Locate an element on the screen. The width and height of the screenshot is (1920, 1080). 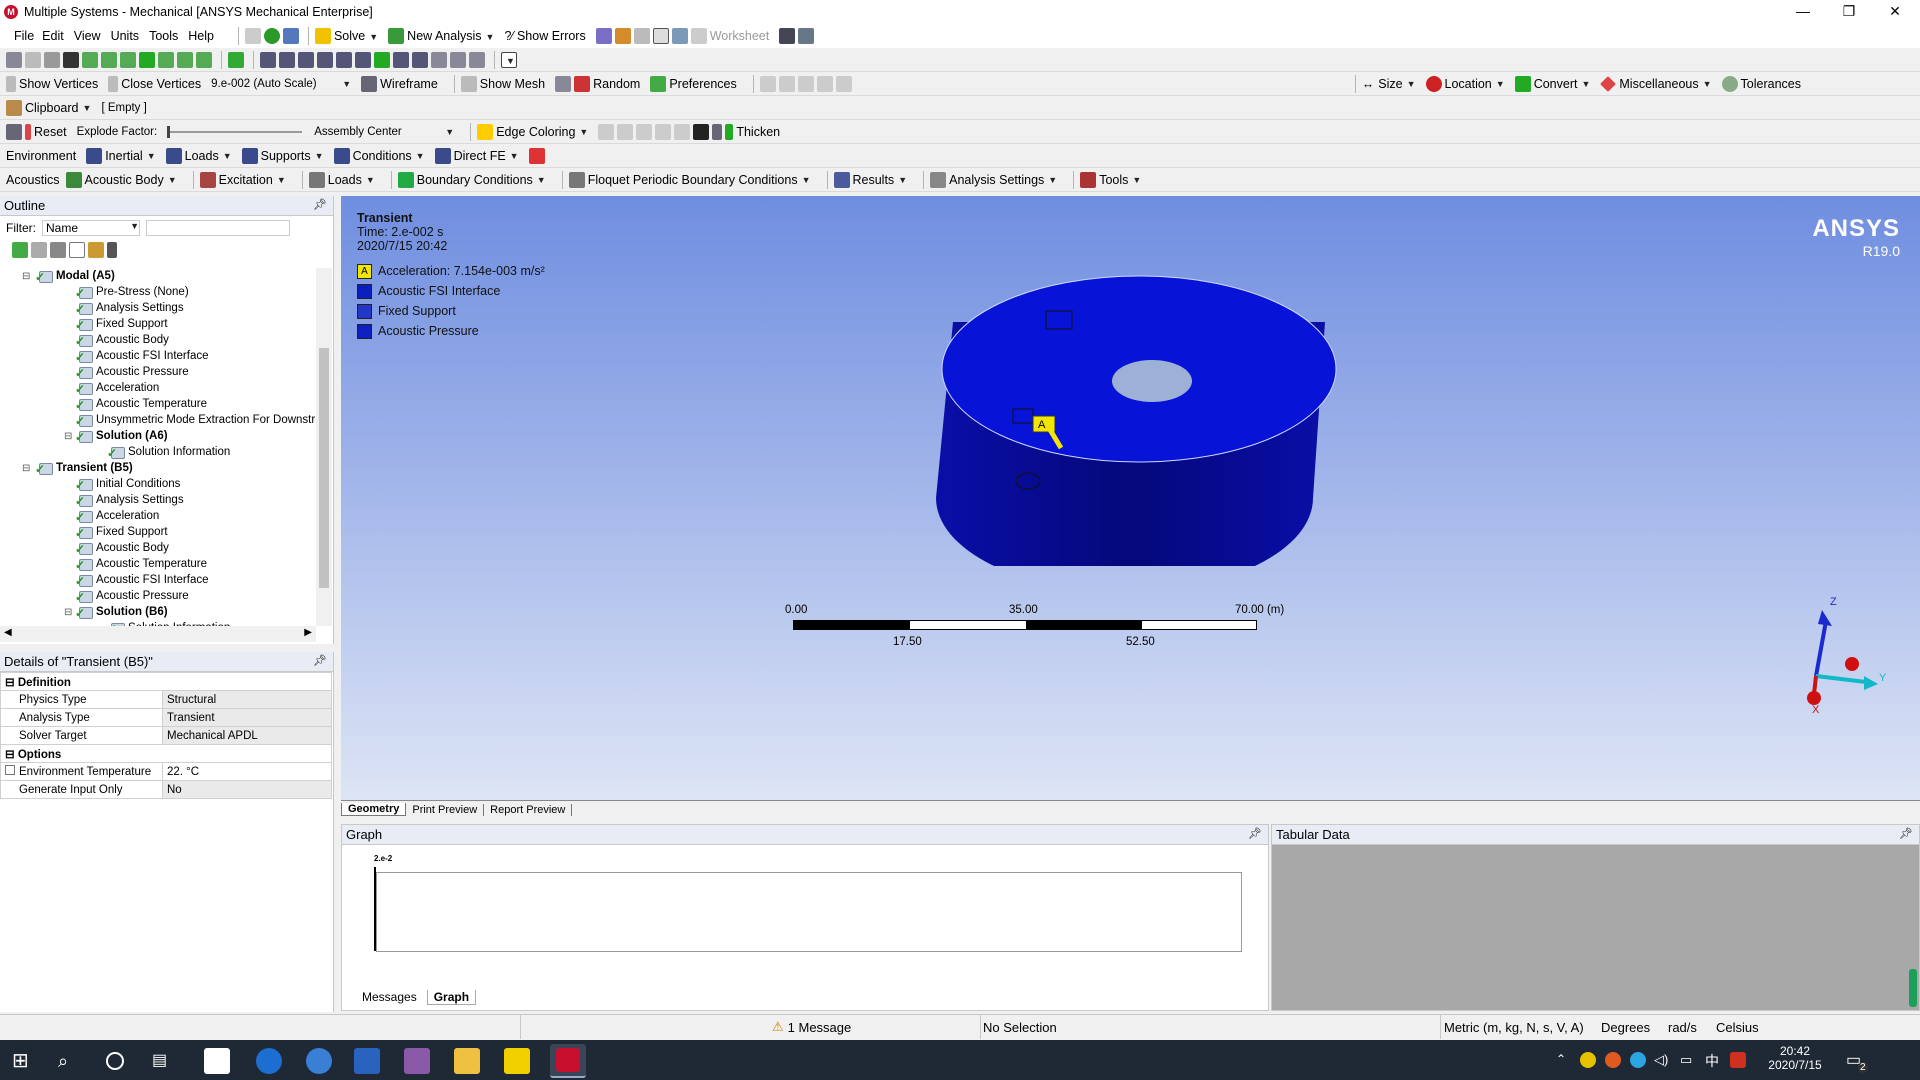
convert-menu: Convert is located at coordinates (1552, 84).